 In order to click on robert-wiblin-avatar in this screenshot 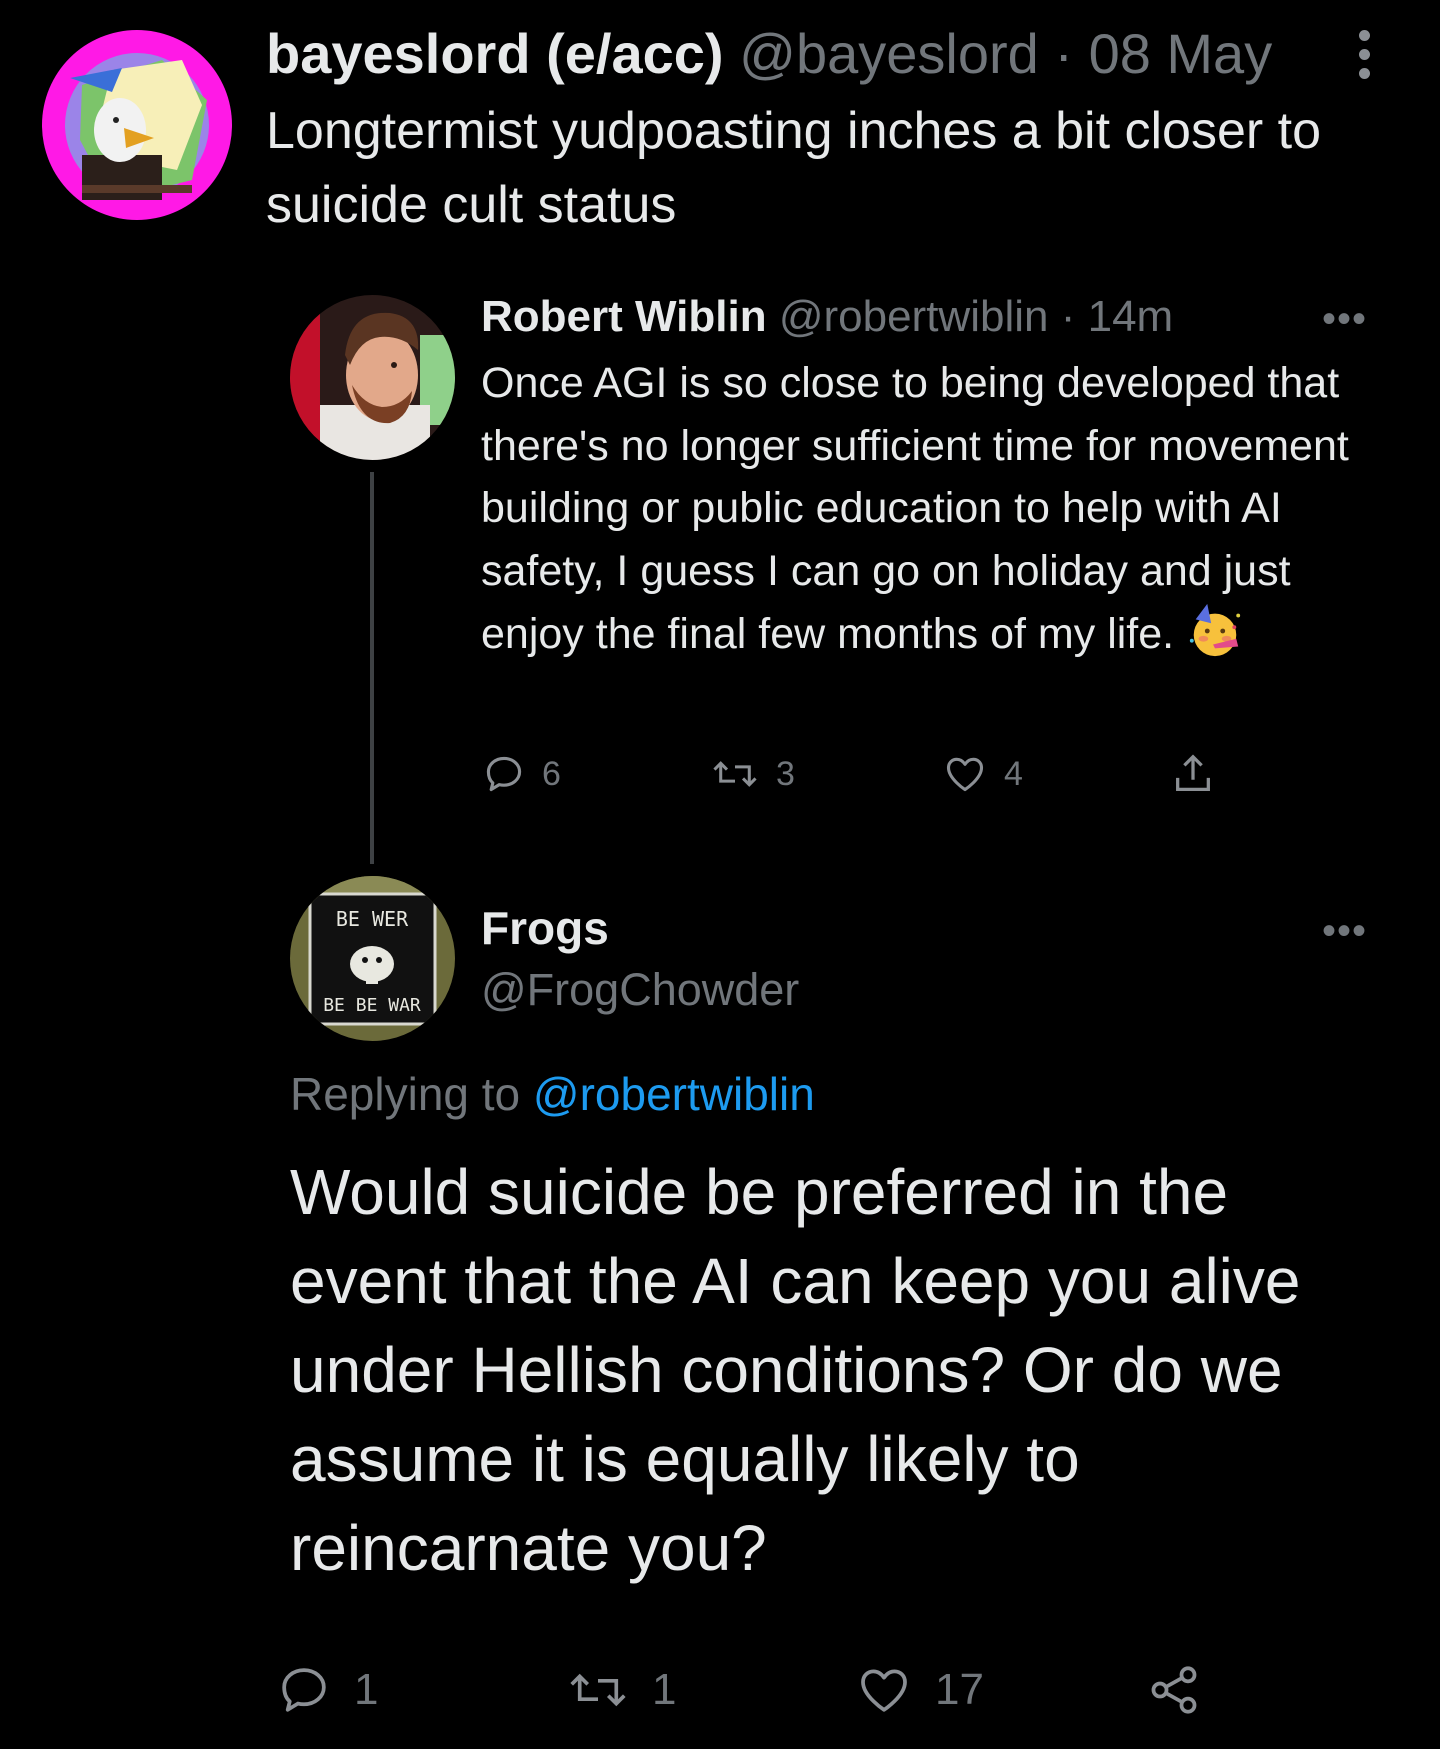, I will do `click(372, 377)`.